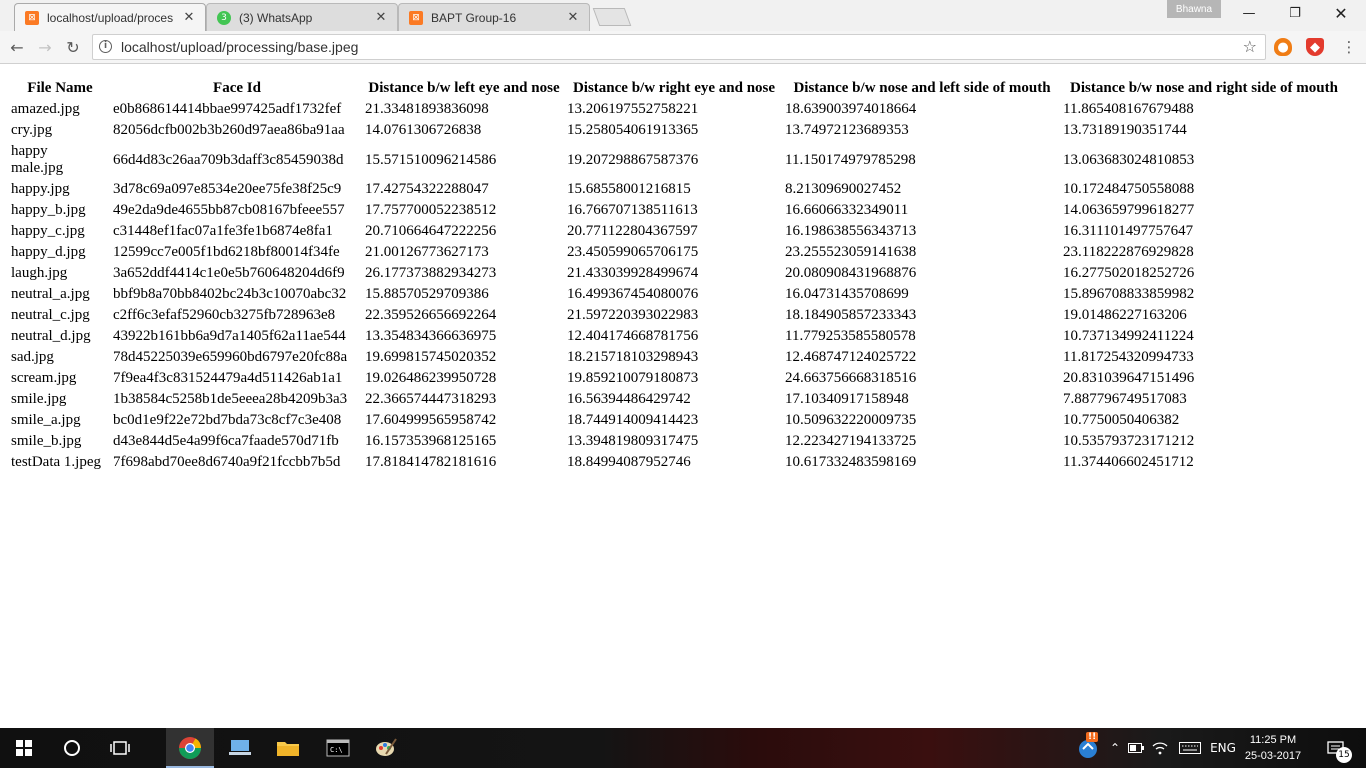 The image size is (1366, 768). Describe the element at coordinates (190, 748) in the screenshot. I see `chrome-taskbar-icon` at that location.